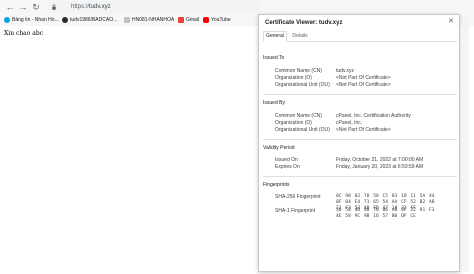 The width and height of the screenshot is (474, 274). What do you see at coordinates (274, 58) in the screenshot?
I see `issued-to-heading: Issued To` at bounding box center [274, 58].